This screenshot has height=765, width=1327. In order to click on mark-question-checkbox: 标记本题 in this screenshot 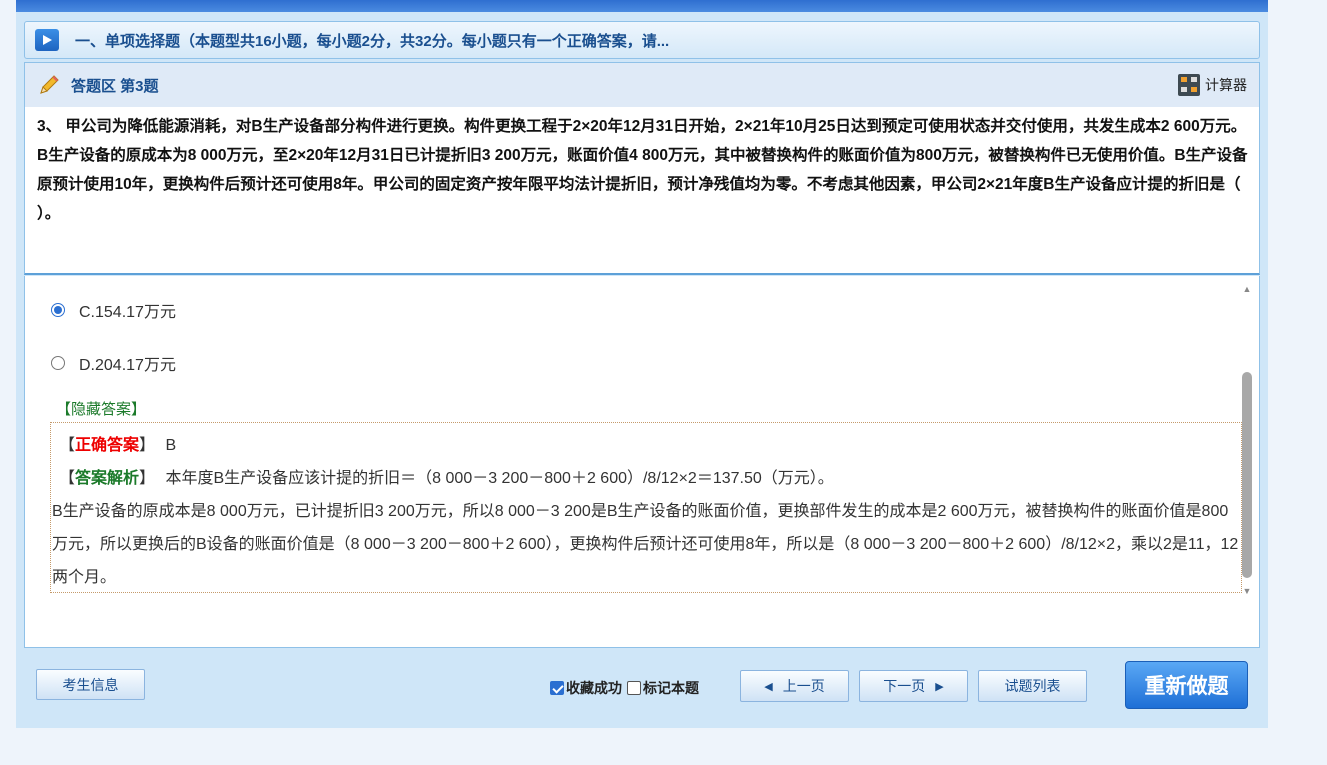, I will do `click(663, 688)`.